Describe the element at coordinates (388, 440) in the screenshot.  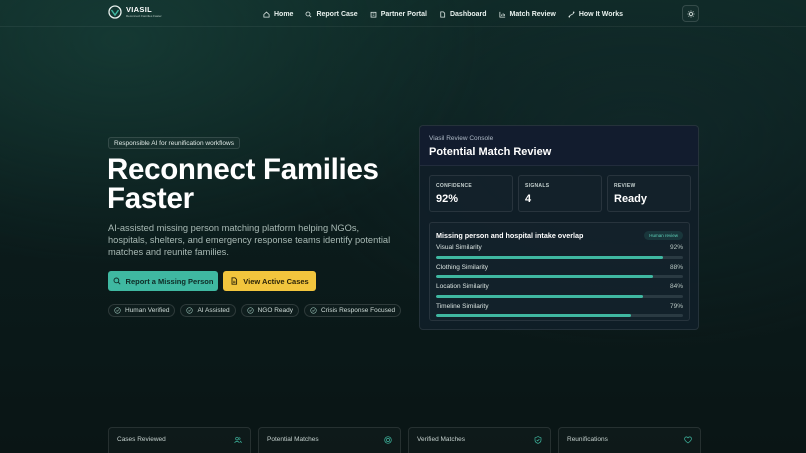
I see `target-icon` at that location.